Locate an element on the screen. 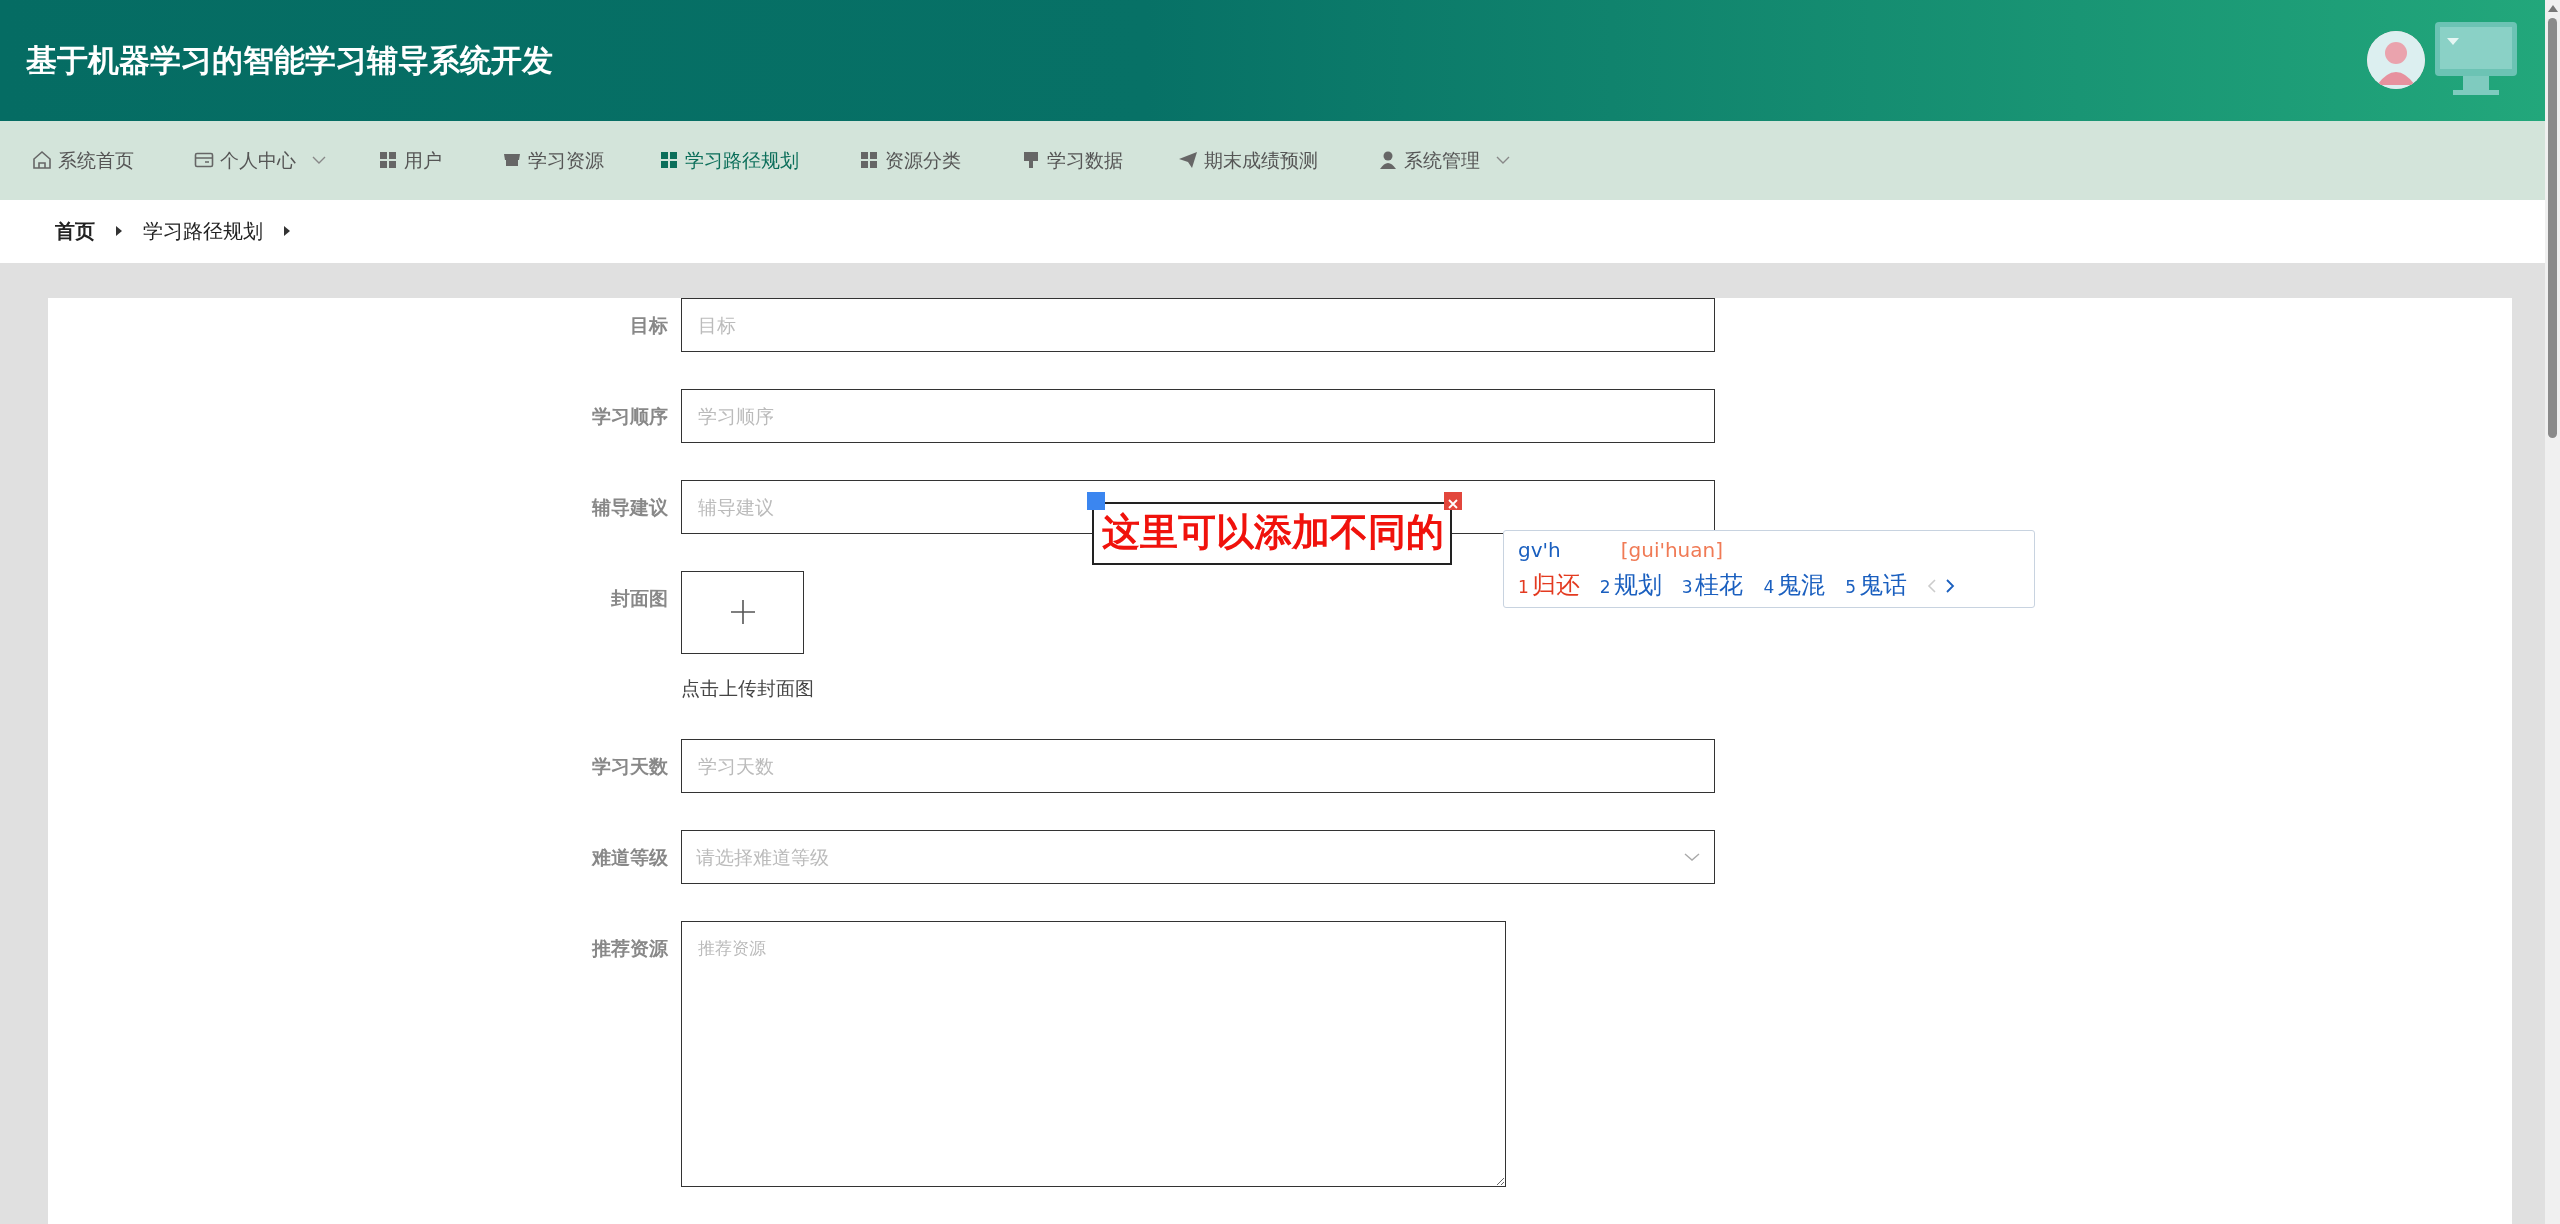  nav-item: 学习数据 is located at coordinates (1072, 160).